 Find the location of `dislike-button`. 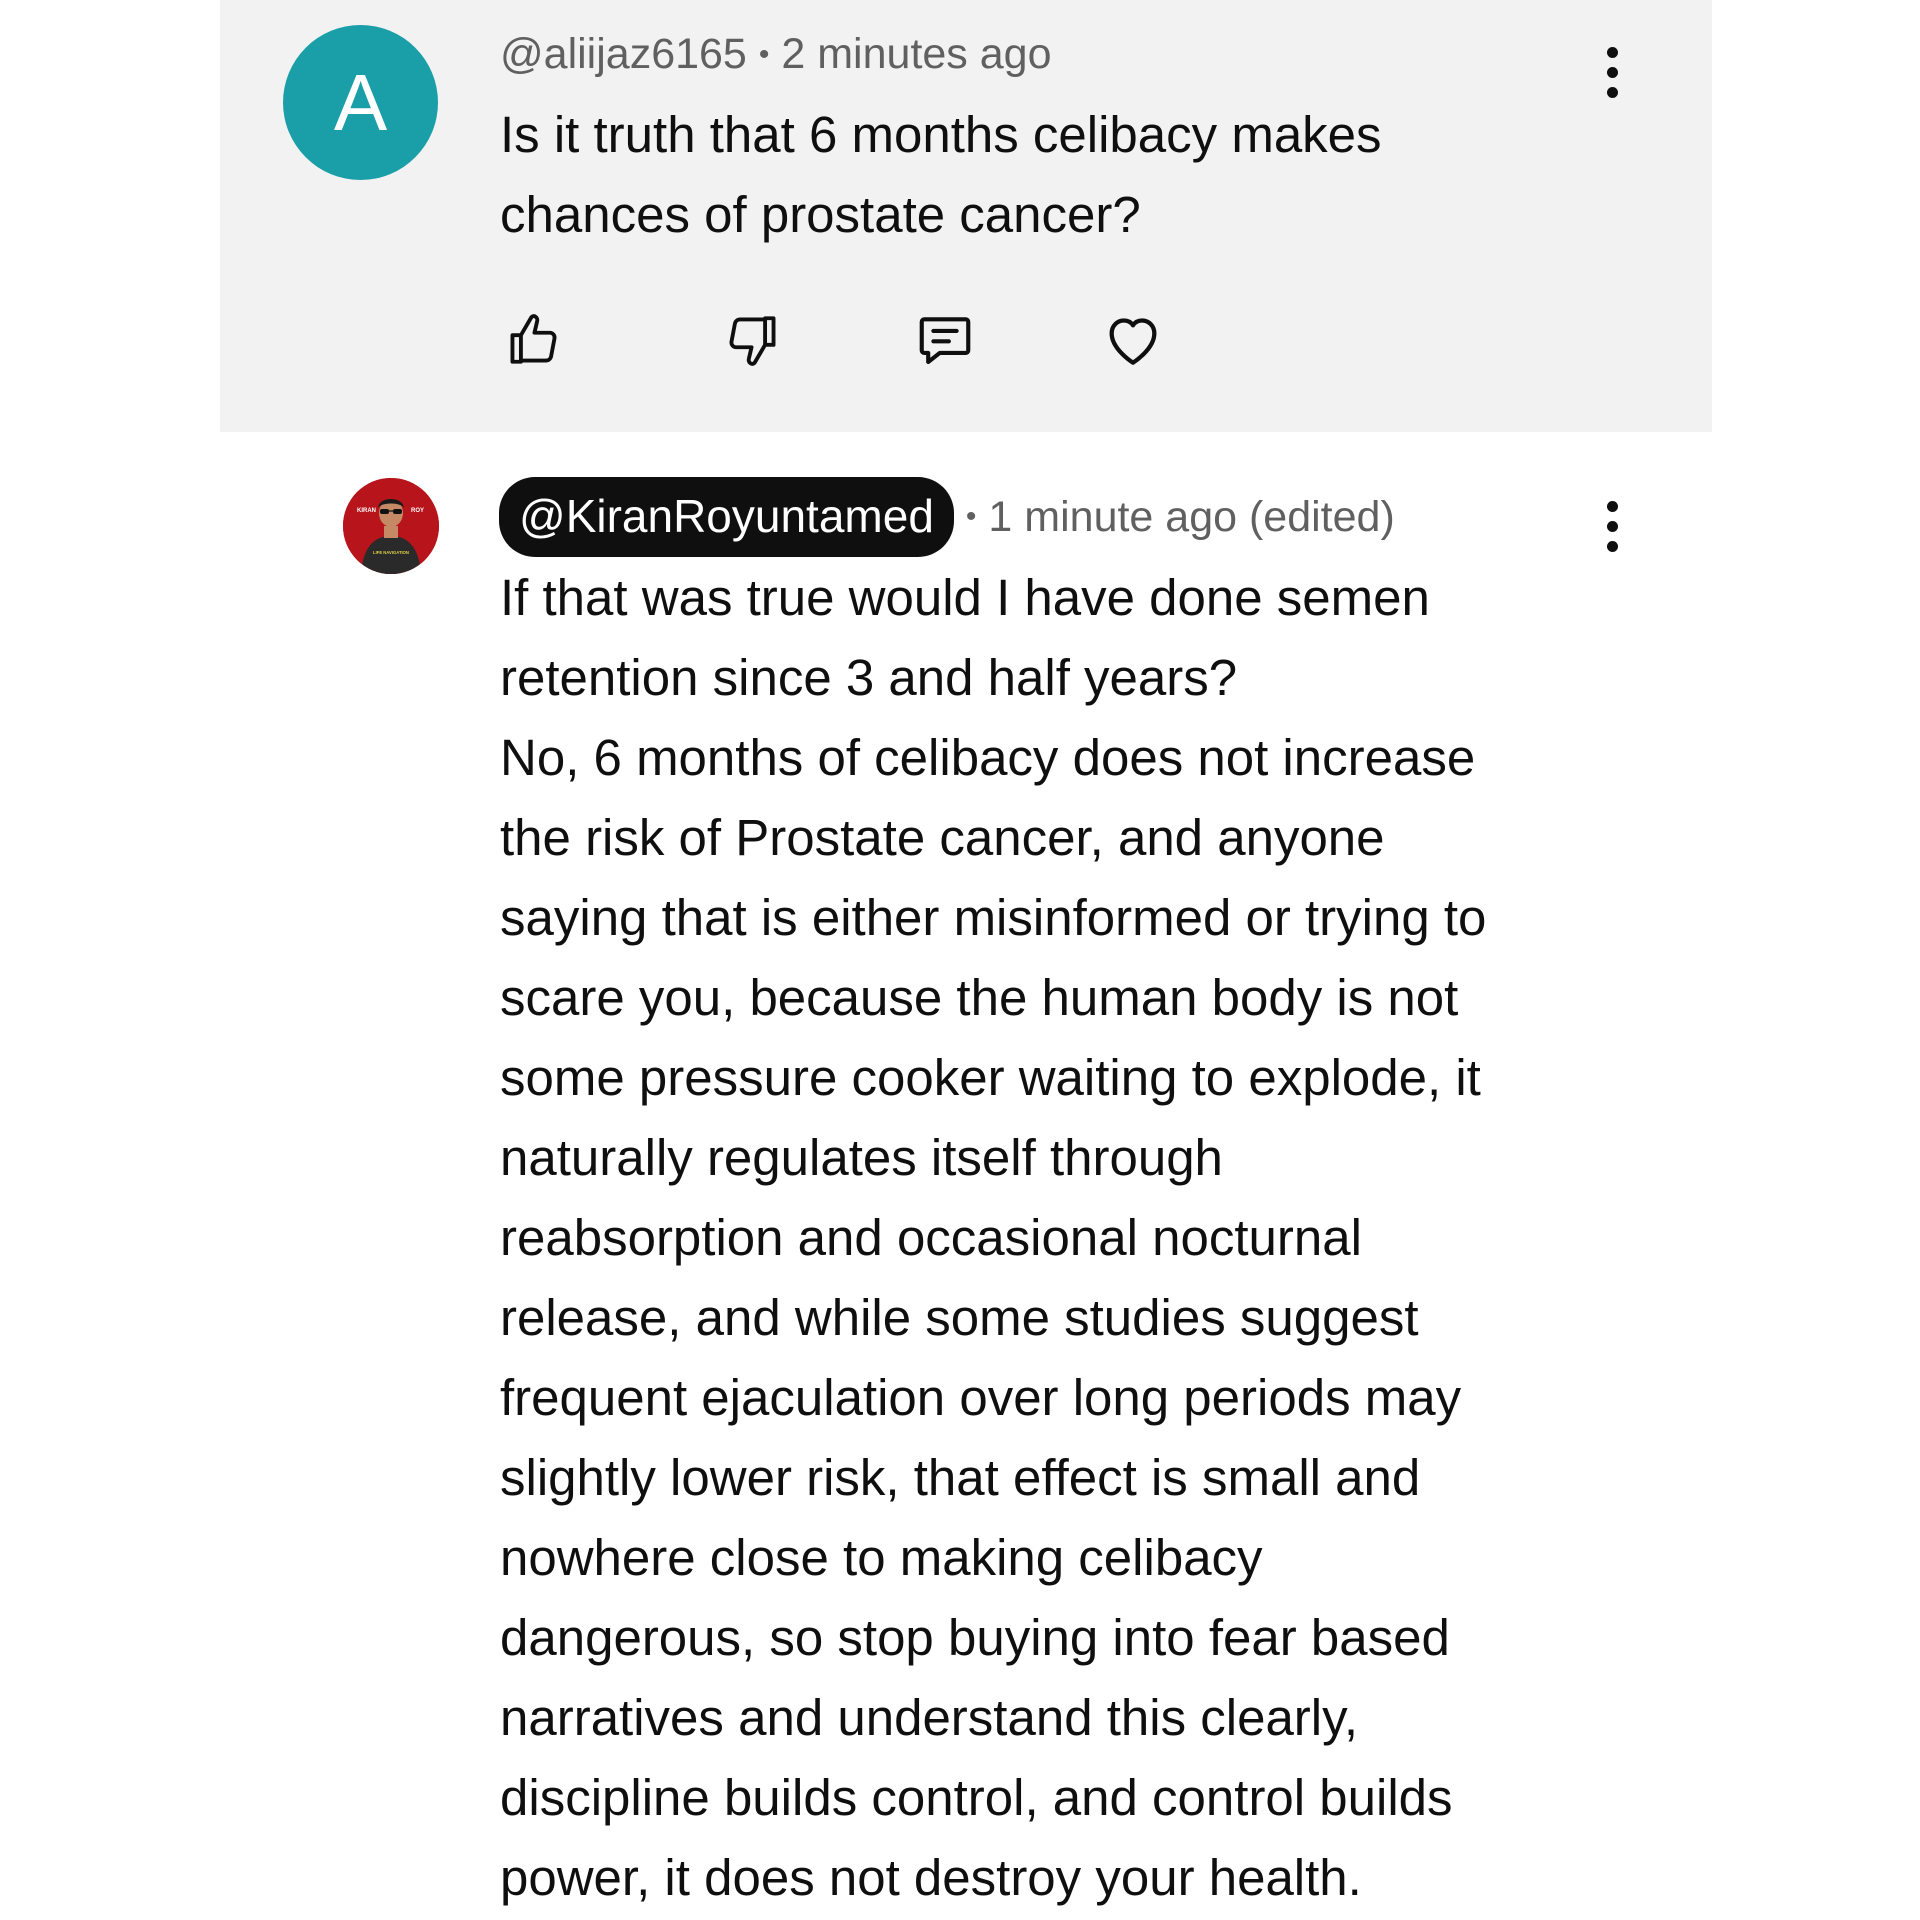

dislike-button is located at coordinates (753, 340).